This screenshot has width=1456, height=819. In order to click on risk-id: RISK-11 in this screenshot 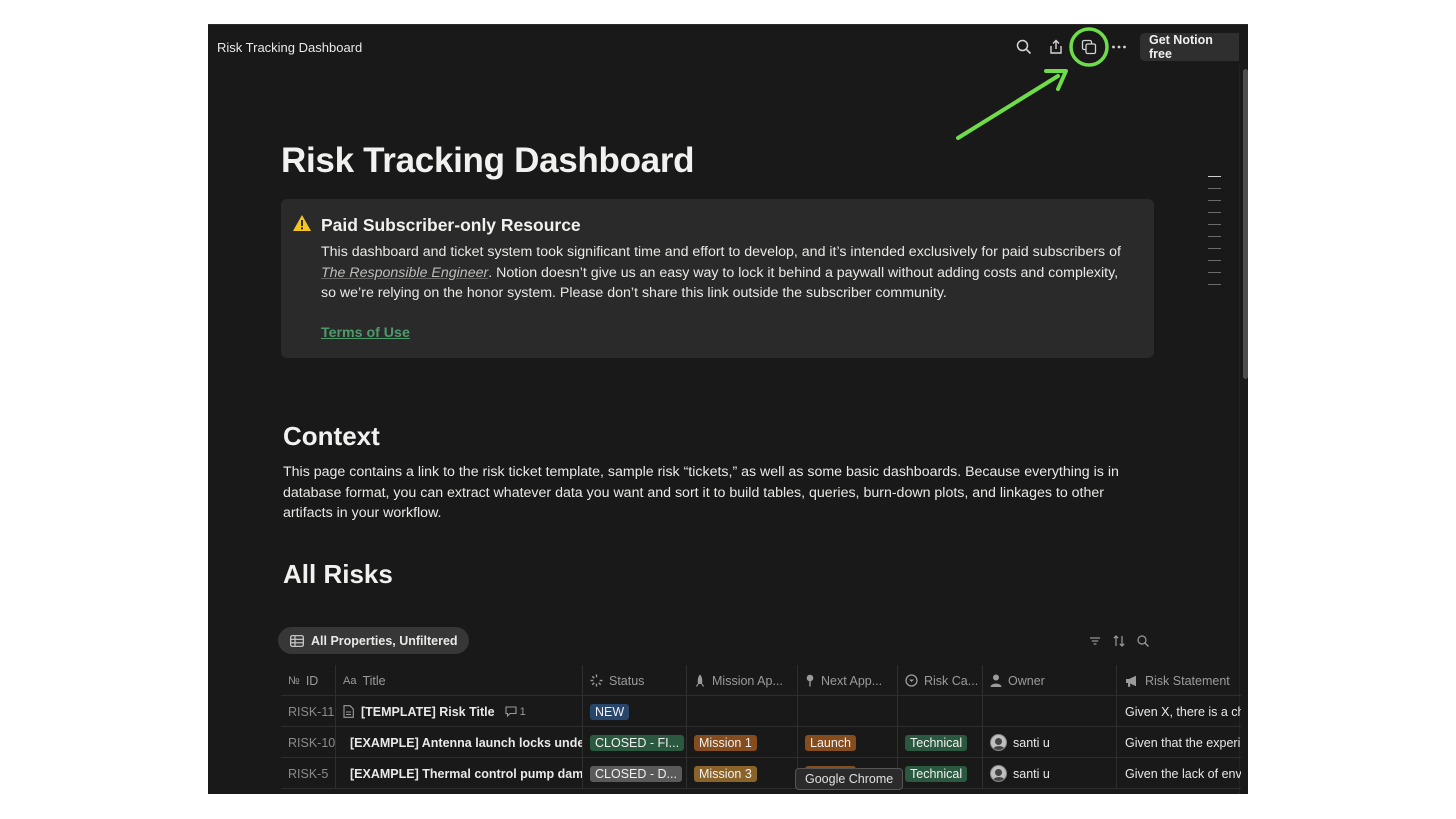, I will do `click(308, 711)`.